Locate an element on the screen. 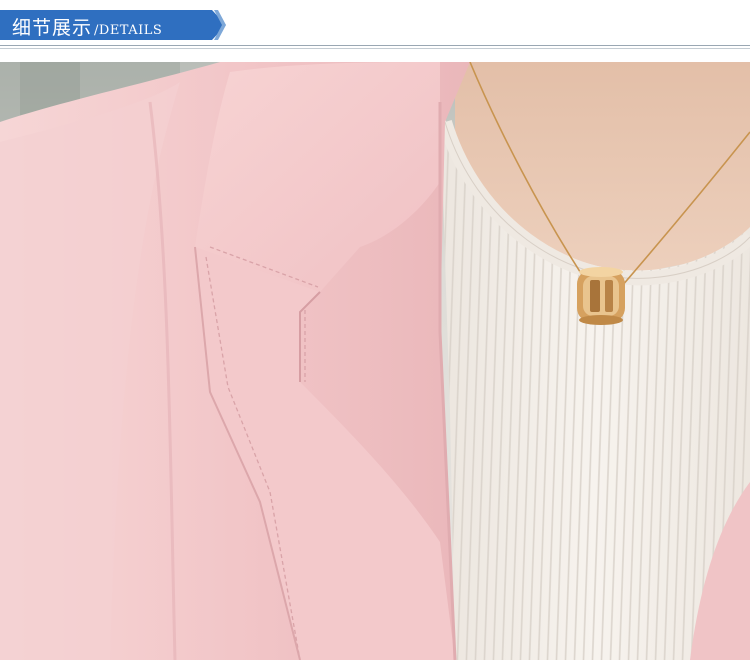  header-divider-line is located at coordinates (375, 45).